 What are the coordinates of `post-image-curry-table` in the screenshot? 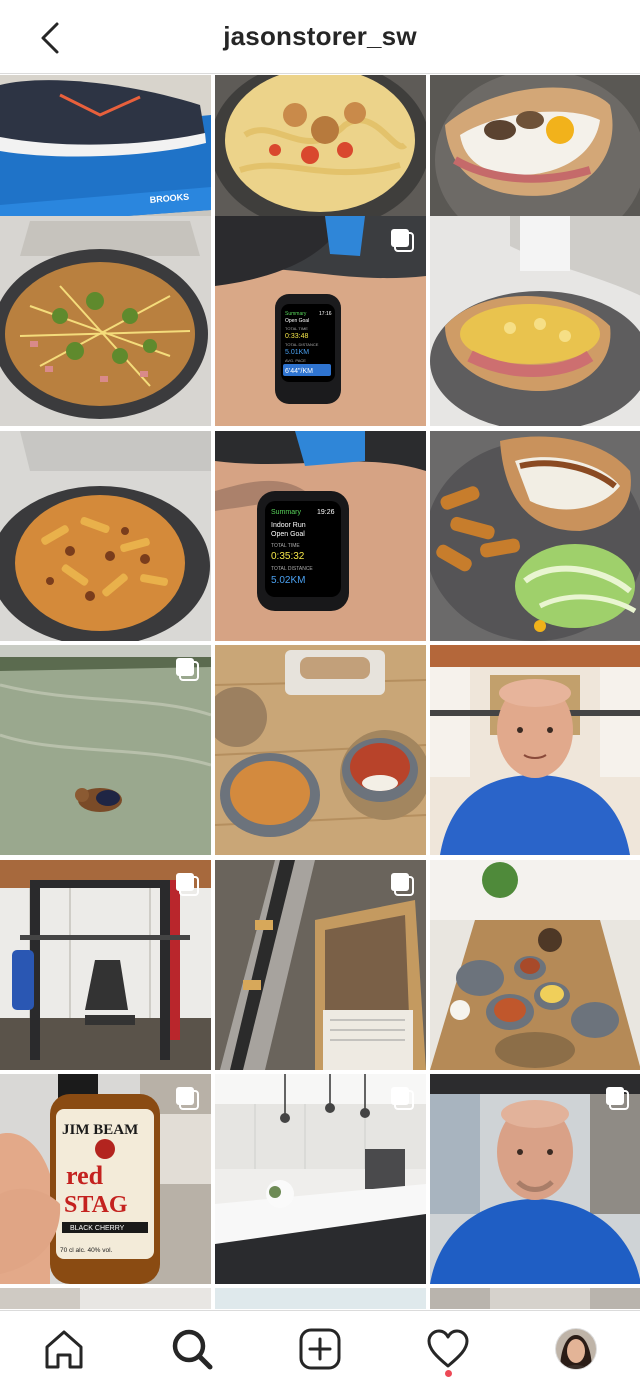 It's located at (320, 750).